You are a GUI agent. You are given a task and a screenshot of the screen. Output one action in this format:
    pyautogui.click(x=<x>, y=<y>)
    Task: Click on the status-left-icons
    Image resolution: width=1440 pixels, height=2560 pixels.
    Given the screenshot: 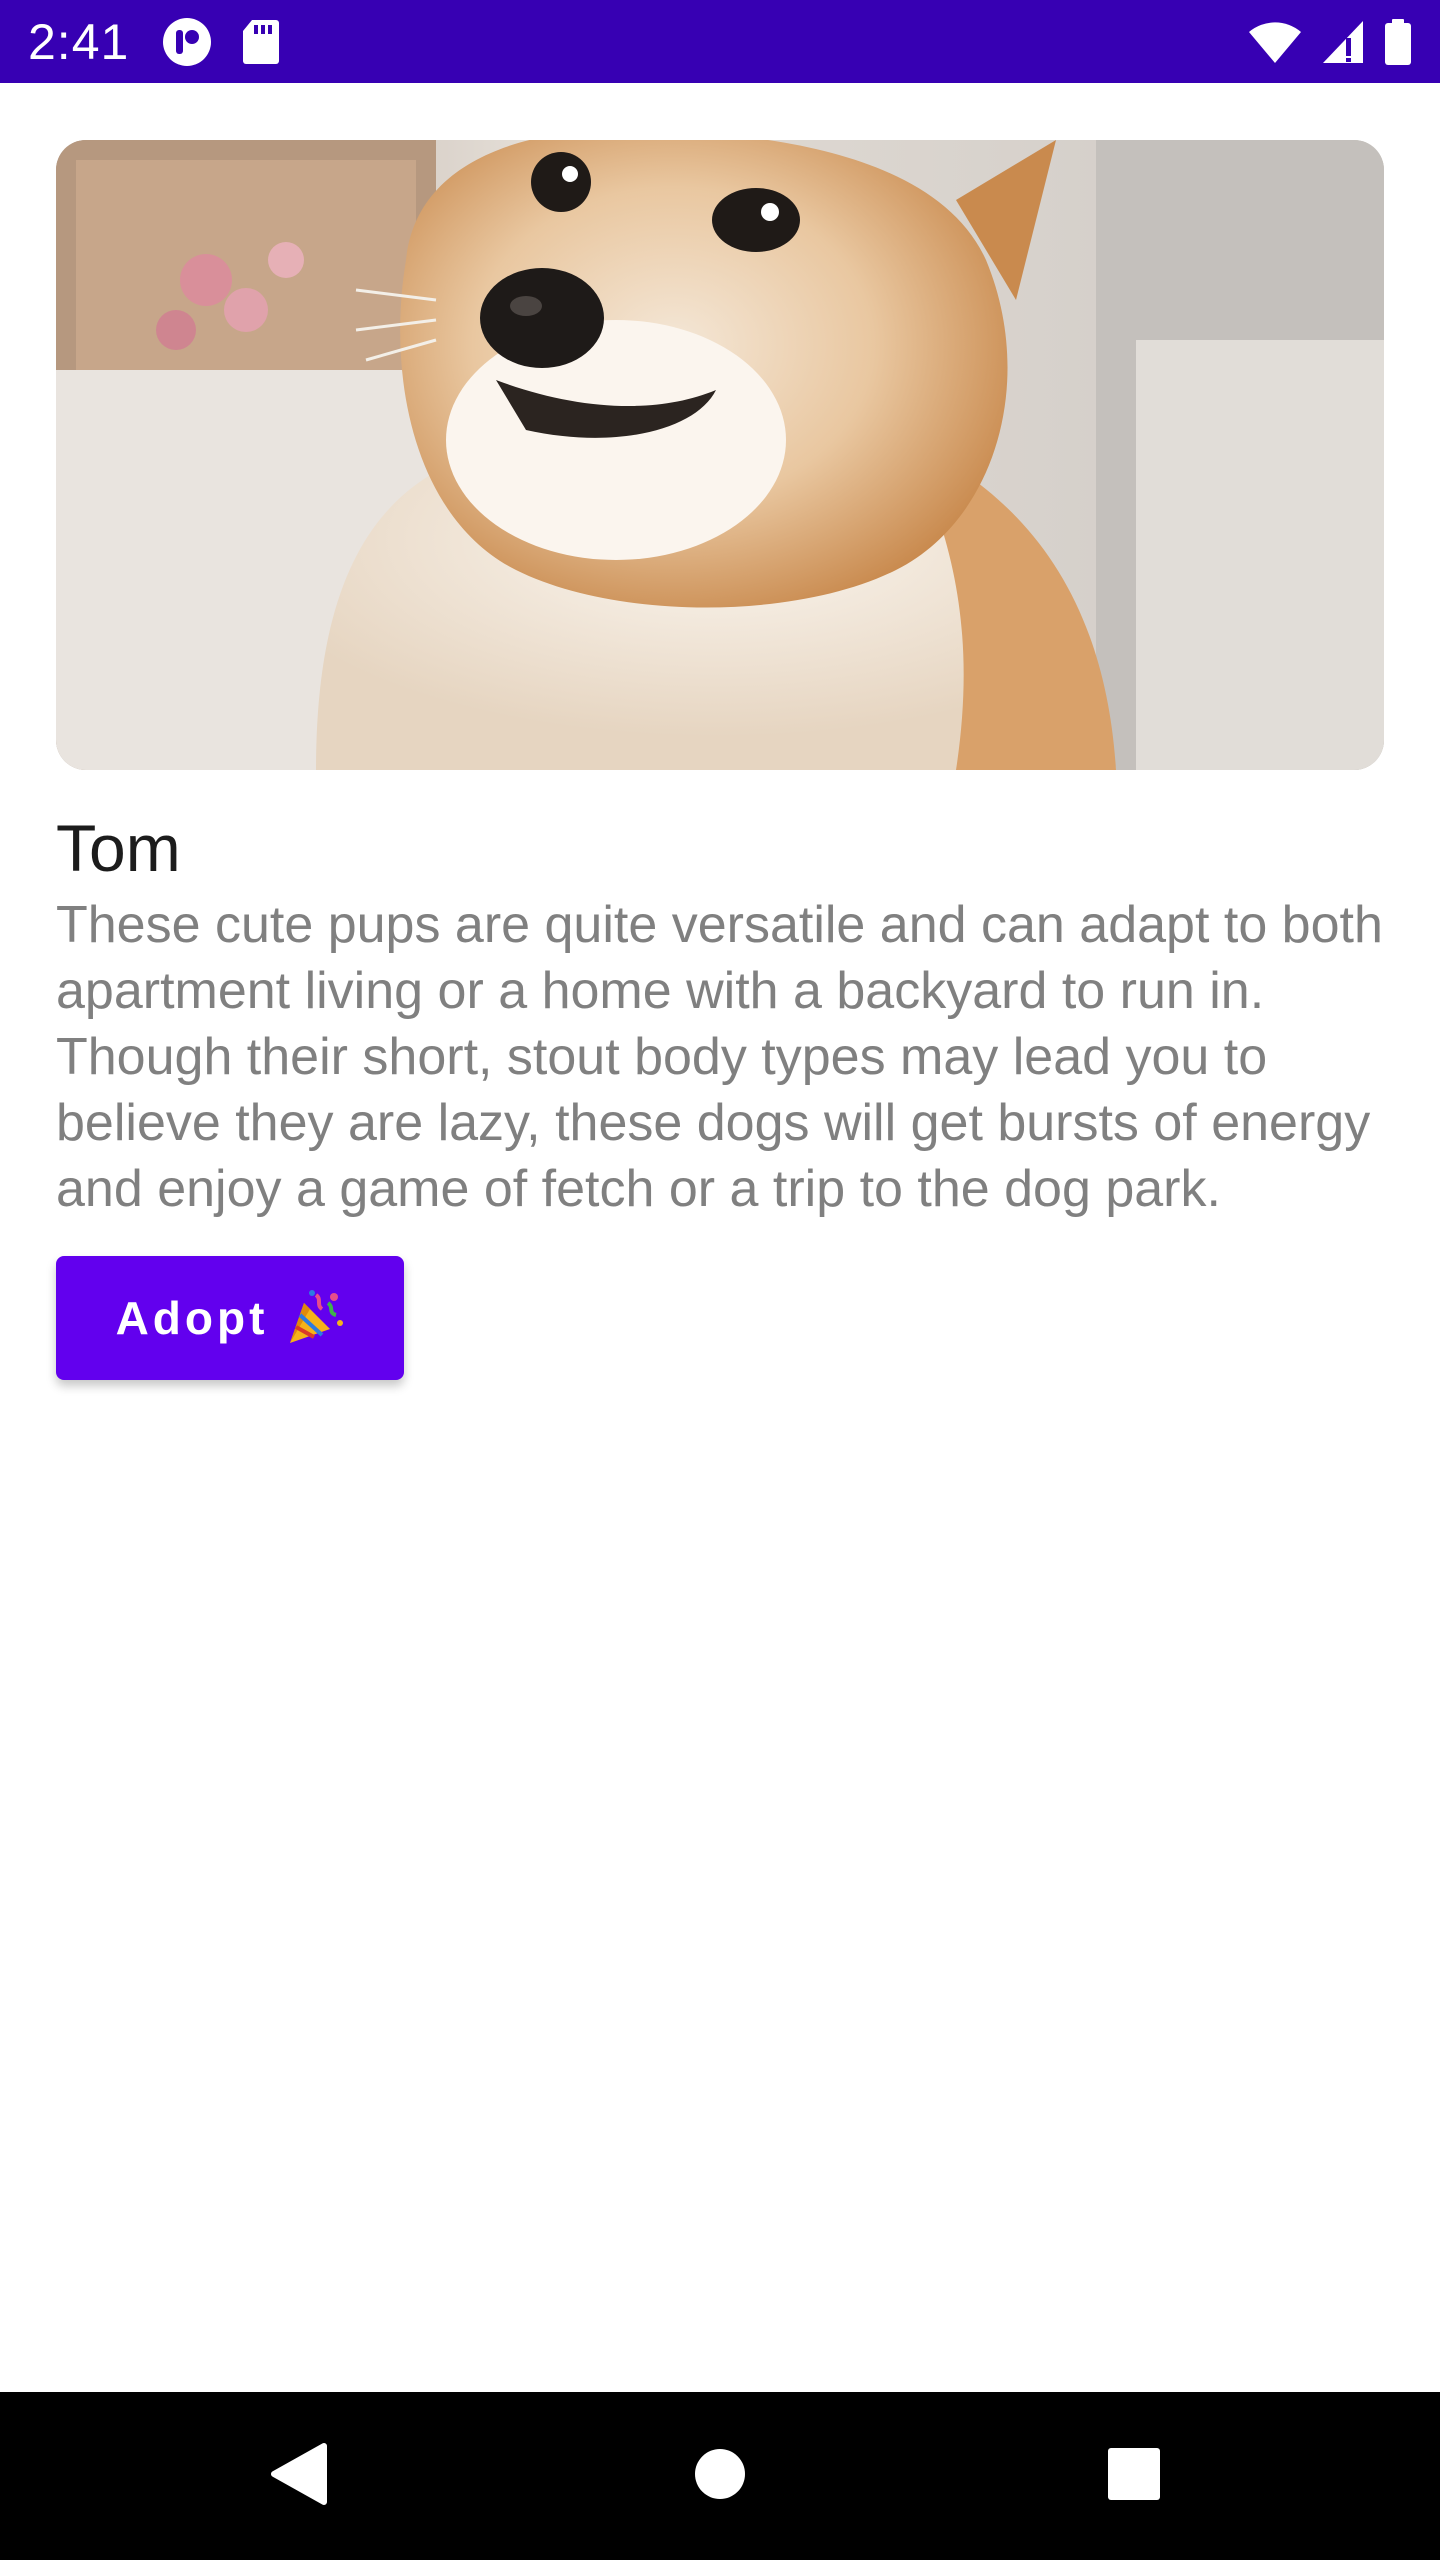 What is the action you would take?
    pyautogui.click(x=221, y=42)
    